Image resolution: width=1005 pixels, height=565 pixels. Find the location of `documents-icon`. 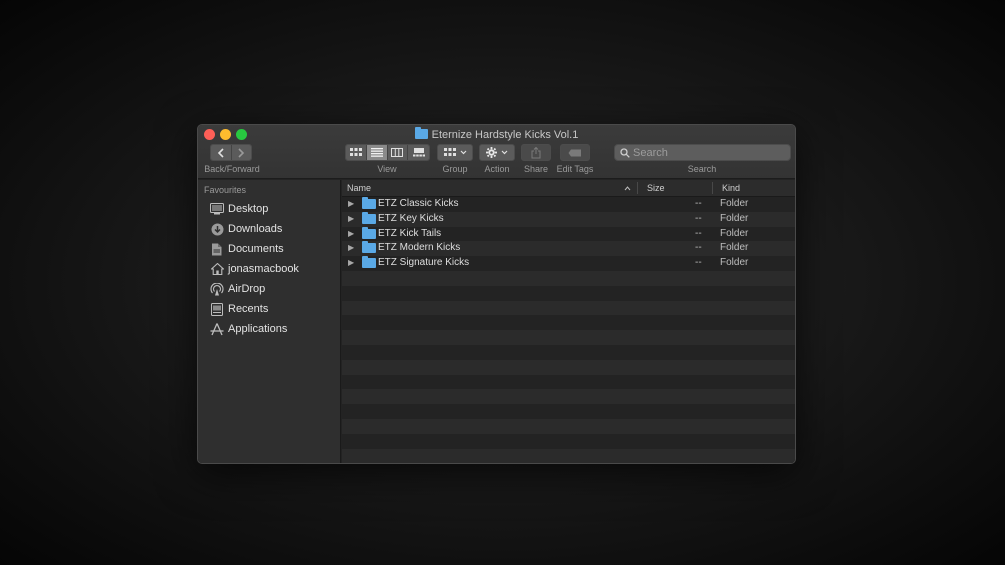

documents-icon is located at coordinates (217, 249).